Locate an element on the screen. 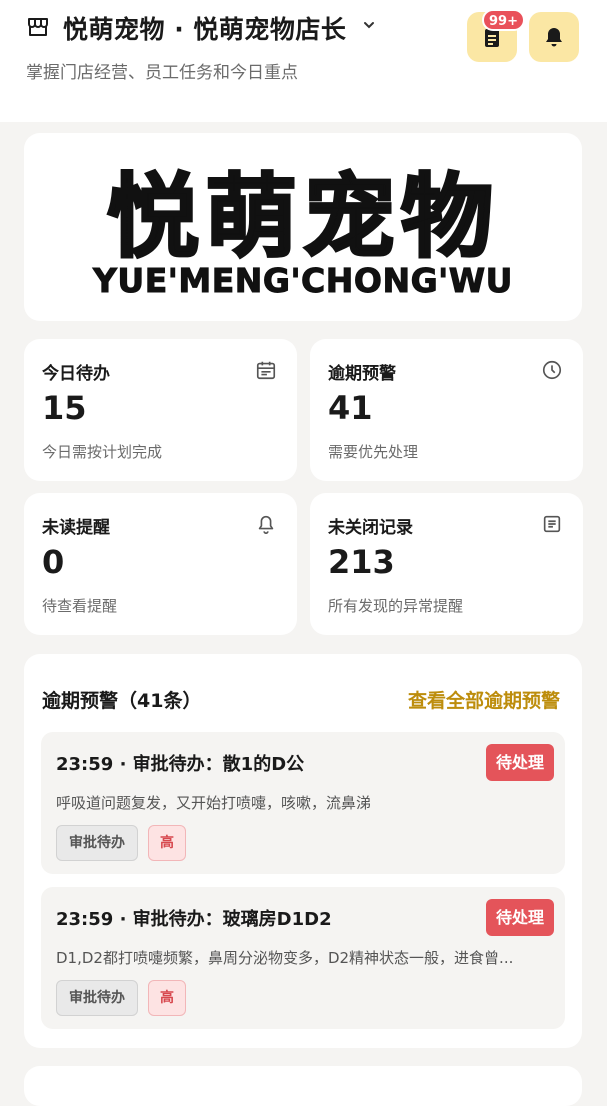 This screenshot has height=1106, width=607. stat-label: 今日待办 is located at coordinates (76, 374).